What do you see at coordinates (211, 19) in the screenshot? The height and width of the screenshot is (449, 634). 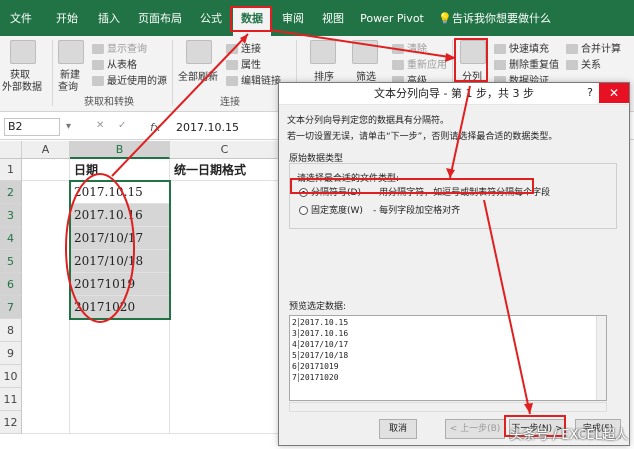 I see `tab-formulas: 公式` at bounding box center [211, 19].